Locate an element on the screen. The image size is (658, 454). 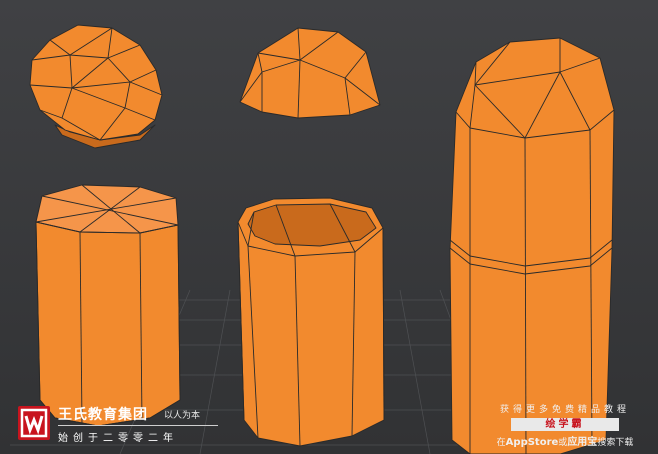
promo-app-store-name: 应用宝 is located at coordinates (582, 442).